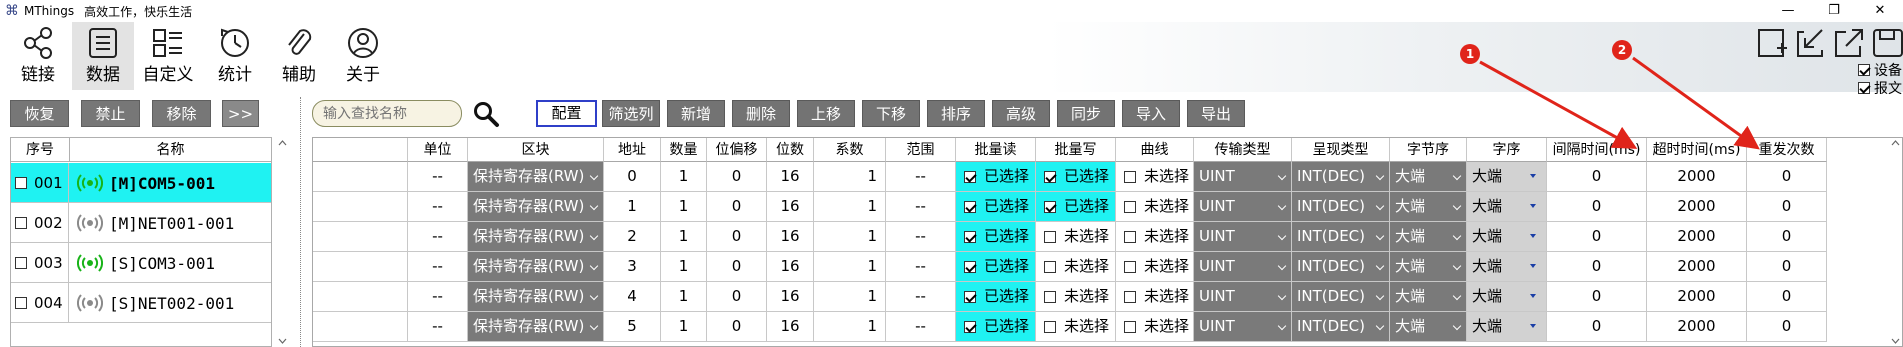 This screenshot has width=1903, height=347. What do you see at coordinates (1811, 43) in the screenshot?
I see `import-arrow-icon` at bounding box center [1811, 43].